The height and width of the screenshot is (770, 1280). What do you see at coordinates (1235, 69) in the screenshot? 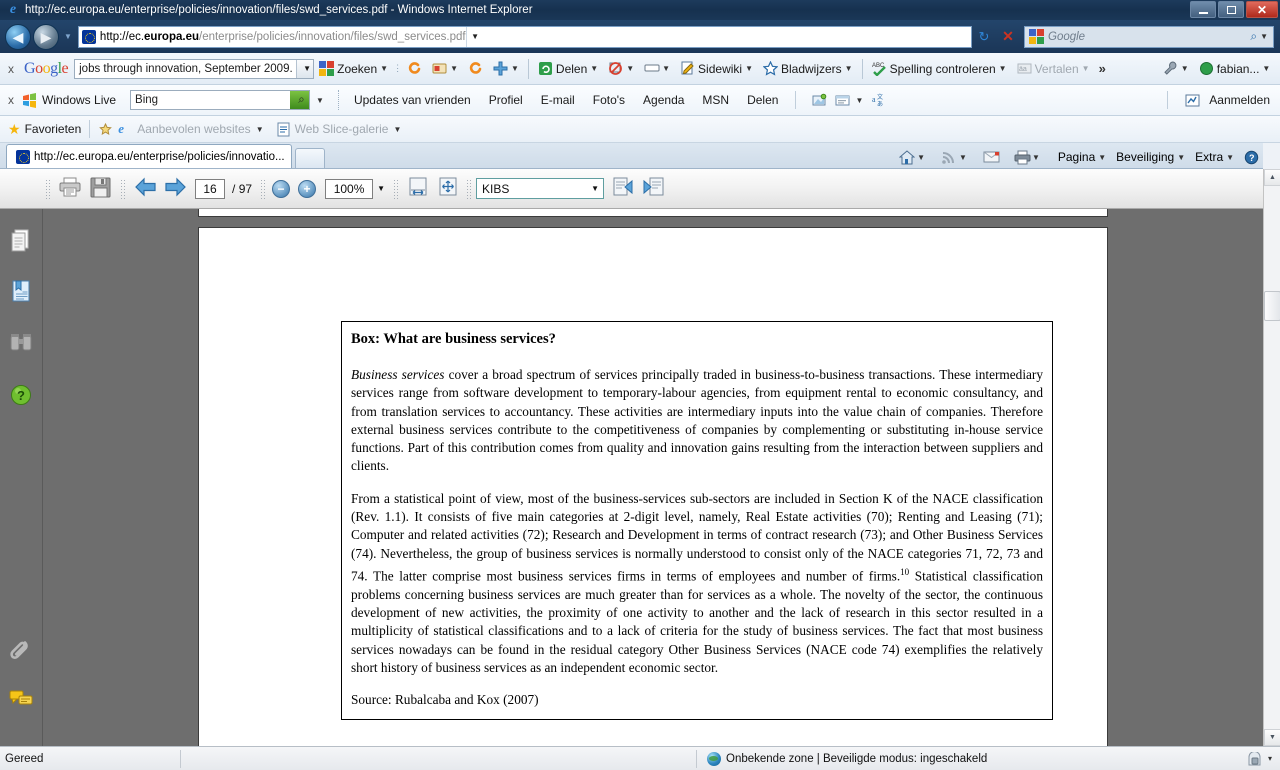
I see `google-account-button: fabian... ▼` at bounding box center [1235, 69].